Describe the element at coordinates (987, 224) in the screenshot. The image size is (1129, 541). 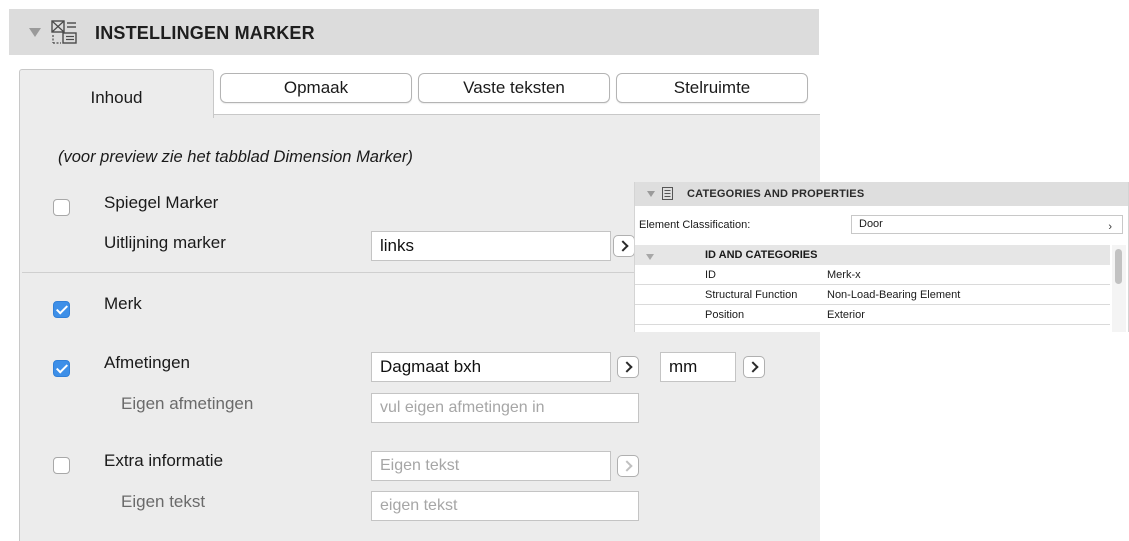
I see `element-classification-select: Door ›` at that location.